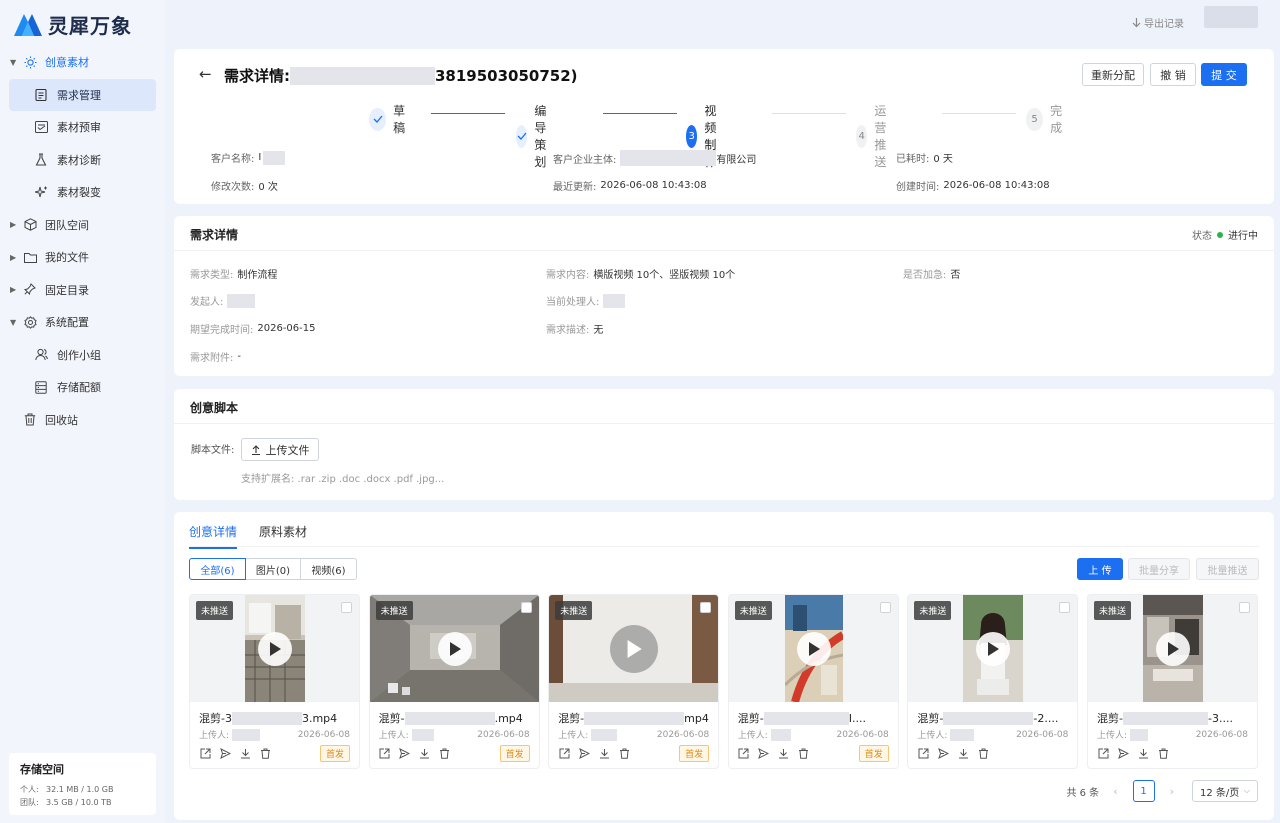  I want to click on page-1-button: 1, so click(1143, 791).